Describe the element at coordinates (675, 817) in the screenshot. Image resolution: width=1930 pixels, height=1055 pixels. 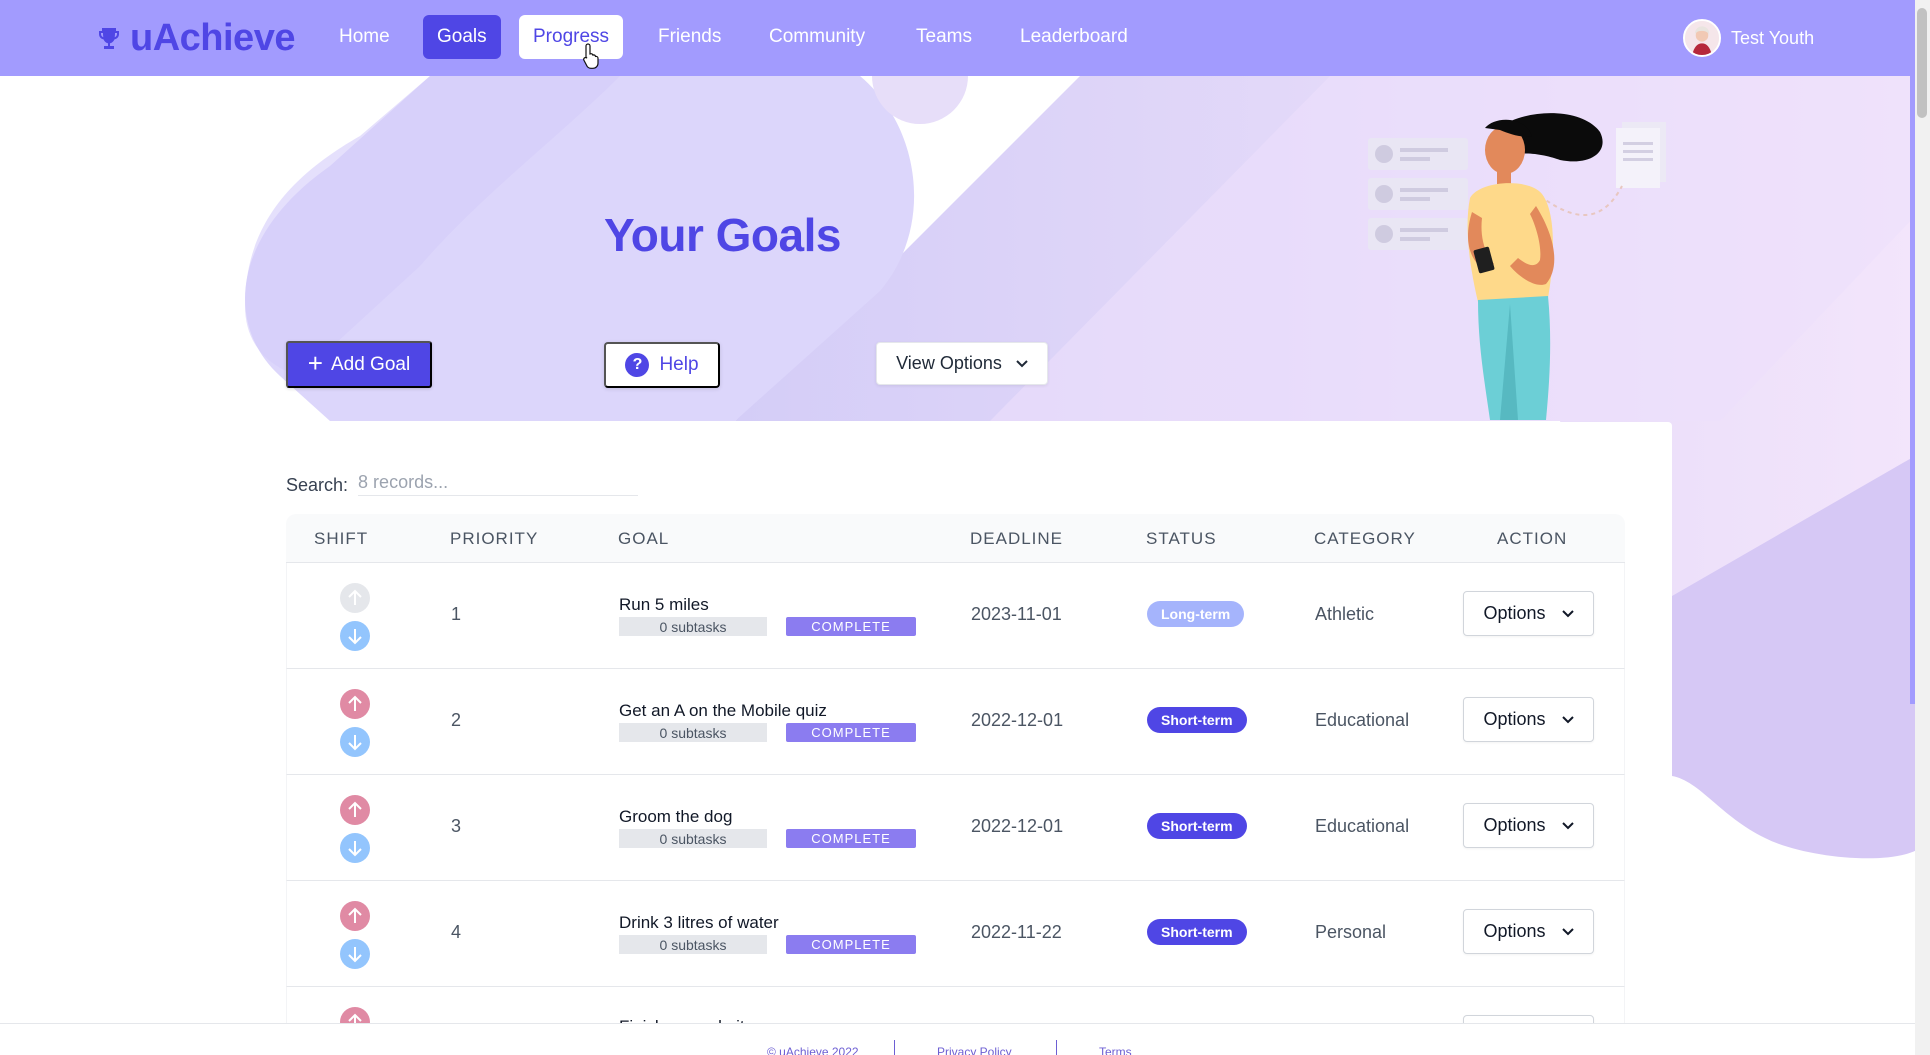
I see `goal-name: Groom the dog` at that location.